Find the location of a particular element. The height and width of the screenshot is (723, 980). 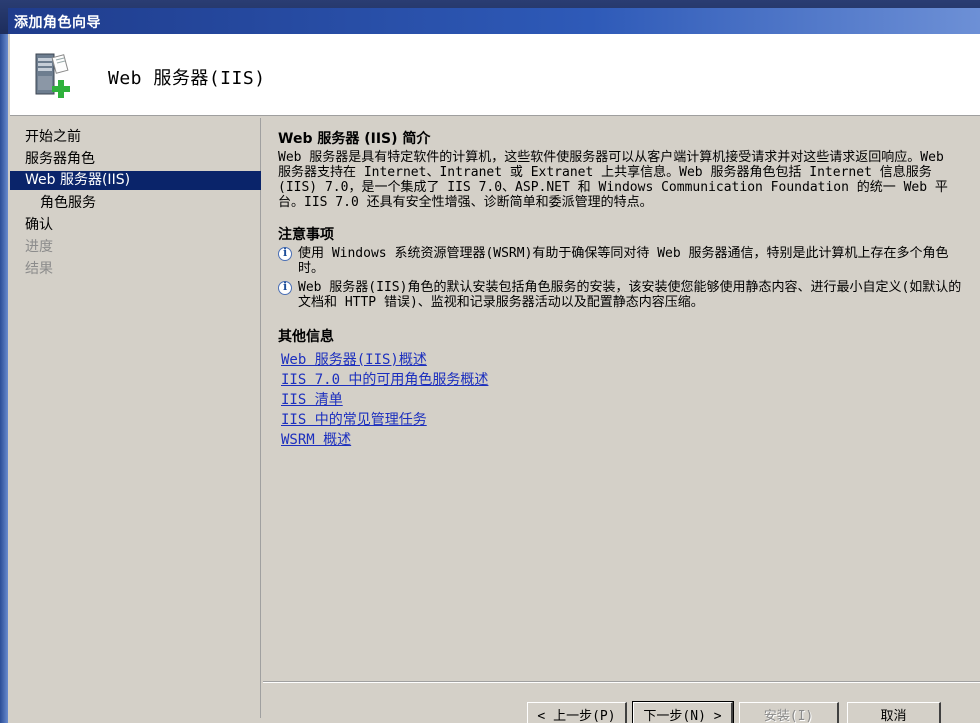

previous-button: < 上一步(P) is located at coordinates (577, 712).